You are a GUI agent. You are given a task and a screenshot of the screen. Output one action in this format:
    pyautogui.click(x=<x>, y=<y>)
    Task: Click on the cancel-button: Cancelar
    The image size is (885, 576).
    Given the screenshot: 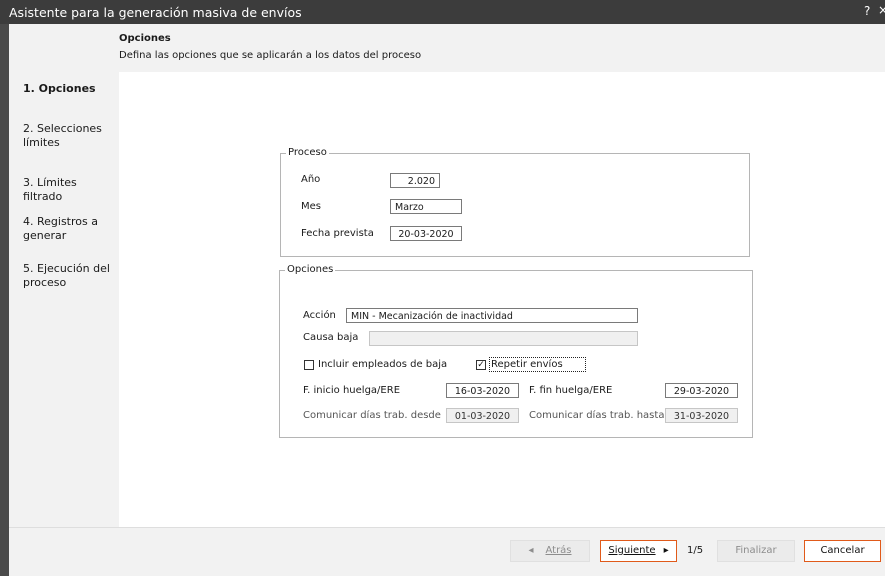 What is the action you would take?
    pyautogui.click(x=842, y=551)
    